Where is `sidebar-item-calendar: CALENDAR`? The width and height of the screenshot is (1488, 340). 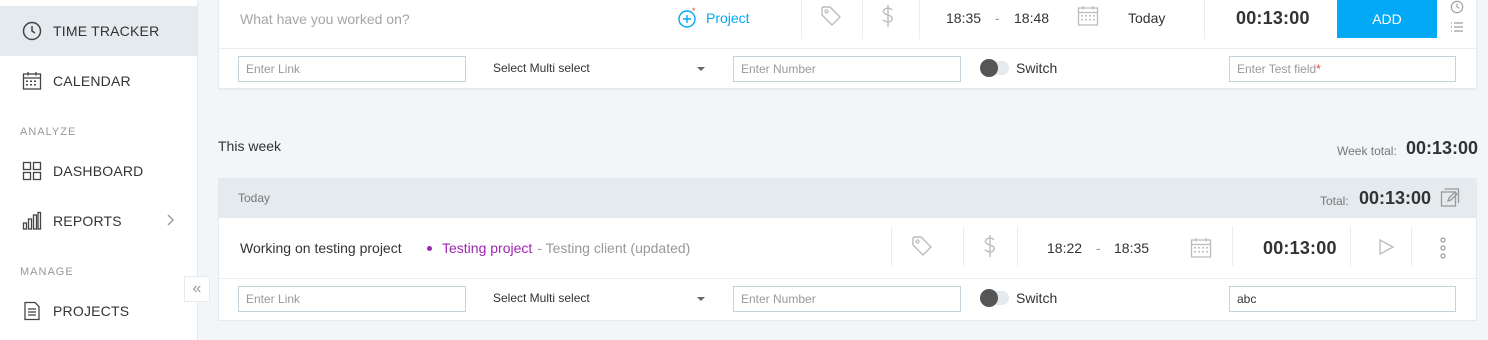 sidebar-item-calendar: CALENDAR is located at coordinates (98, 81).